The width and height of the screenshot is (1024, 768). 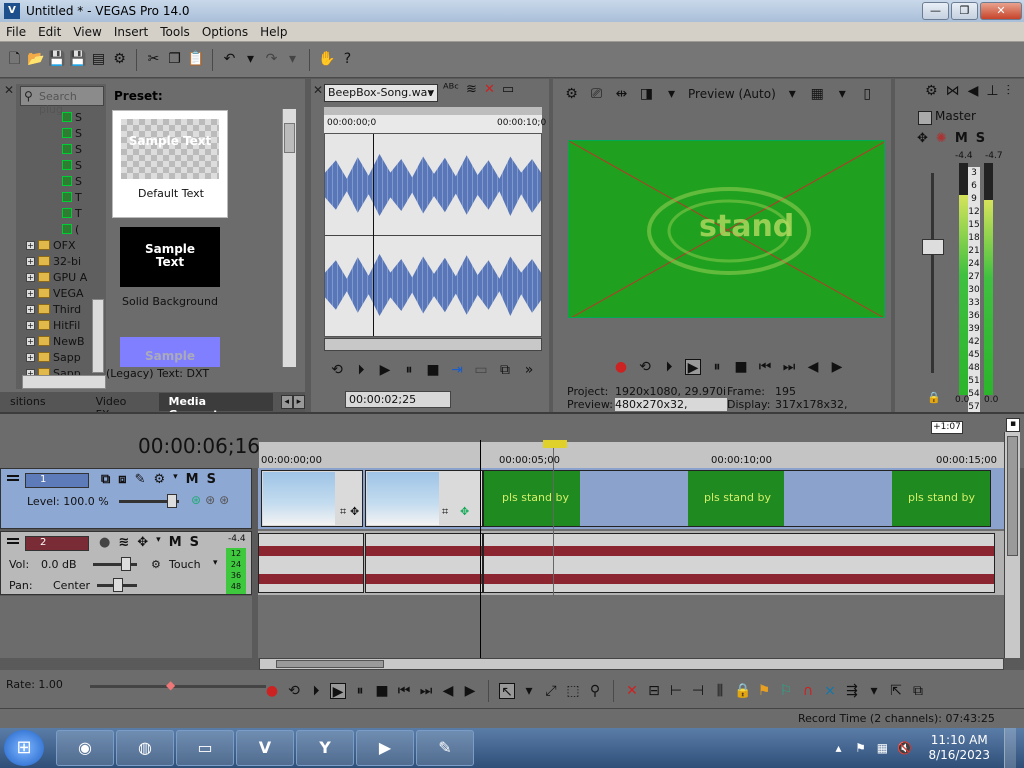 What do you see at coordinates (326, 59) in the screenshot?
I see `interaction-hand-icon: ✋` at bounding box center [326, 59].